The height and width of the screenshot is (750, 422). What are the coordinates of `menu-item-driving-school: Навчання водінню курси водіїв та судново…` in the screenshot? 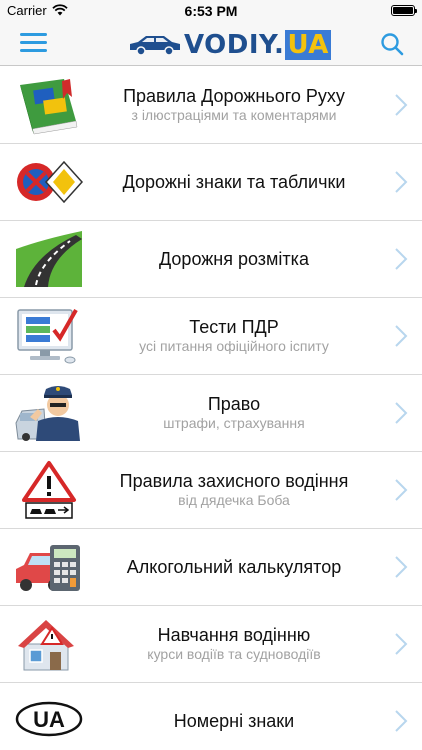 It's located at (211, 644).